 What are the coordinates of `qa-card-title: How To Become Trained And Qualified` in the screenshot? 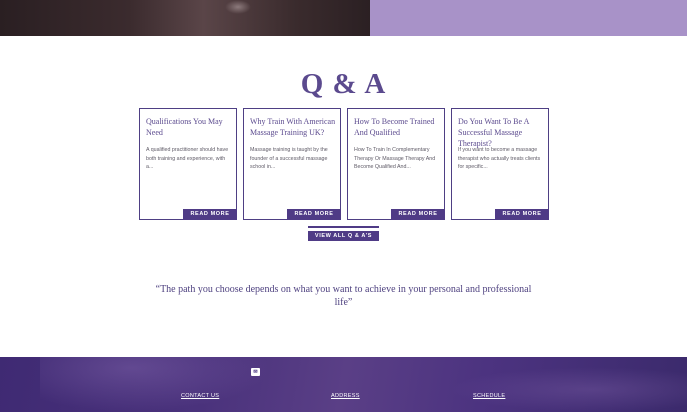 It's located at (397, 127).